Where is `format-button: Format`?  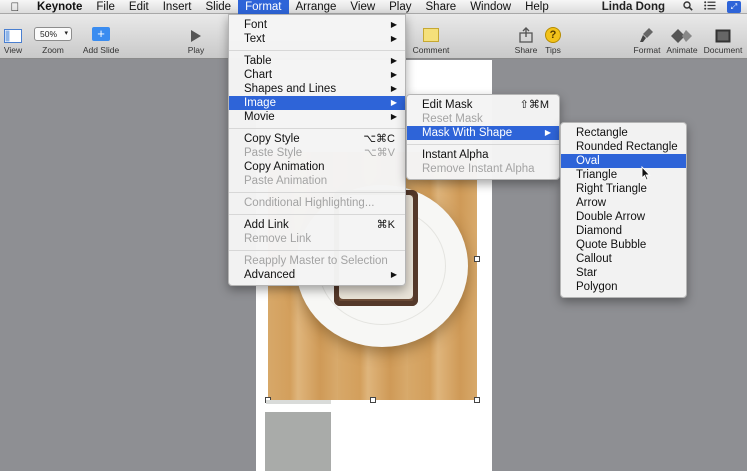 format-button: Format is located at coordinates (647, 36).